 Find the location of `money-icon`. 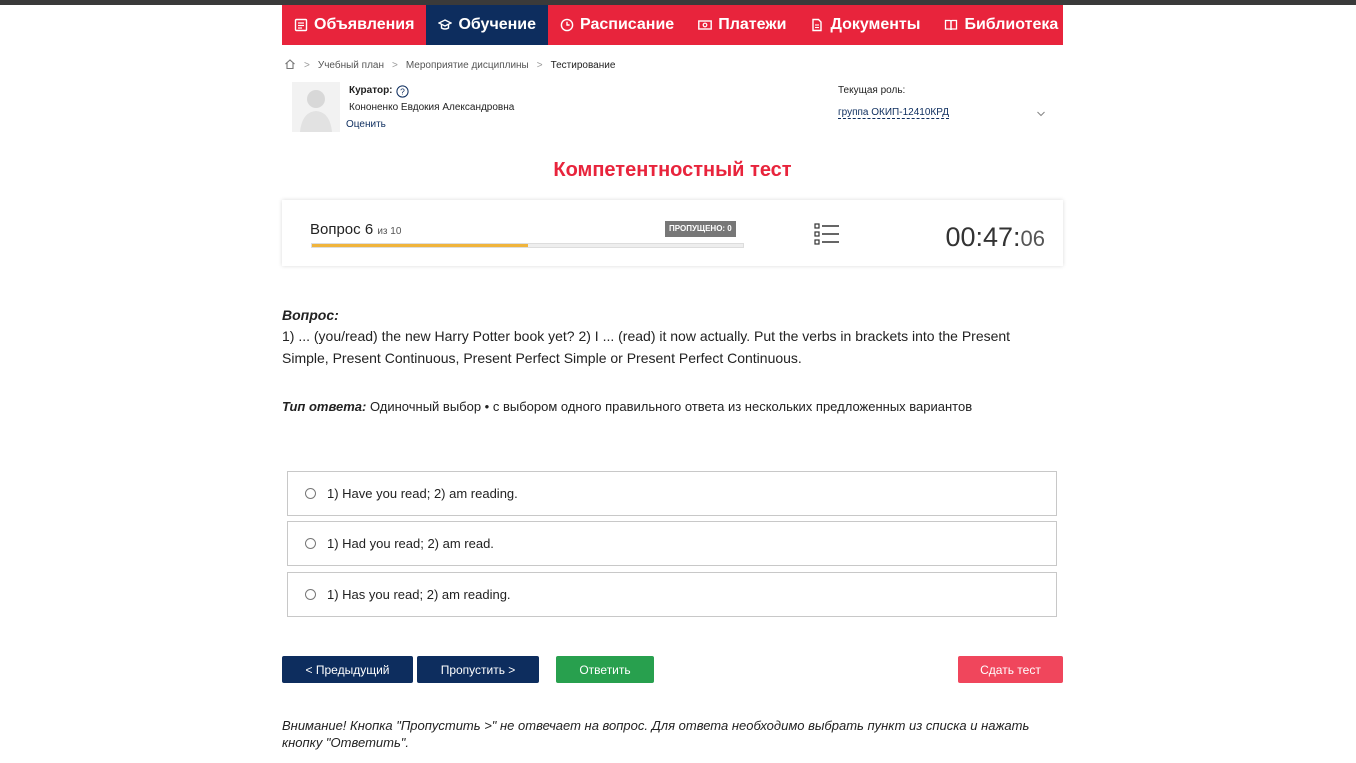

money-icon is located at coordinates (705, 25).